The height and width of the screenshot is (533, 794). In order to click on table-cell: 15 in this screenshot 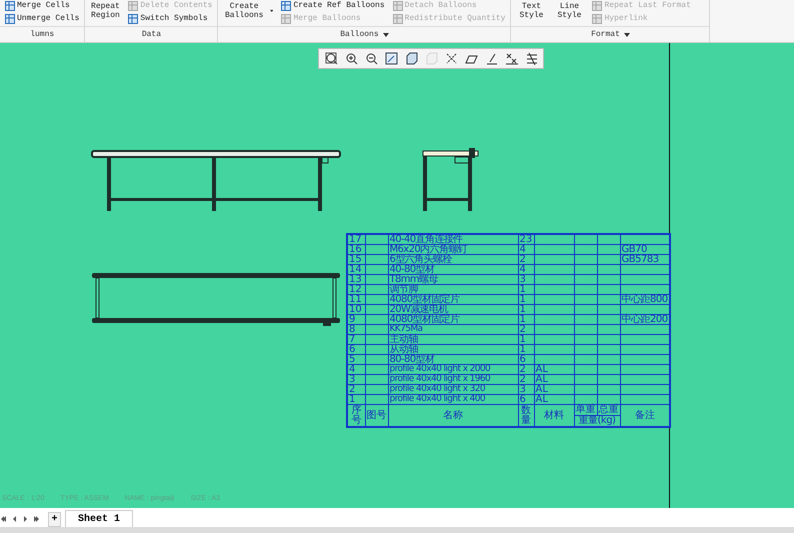, I will do `click(356, 259)`.